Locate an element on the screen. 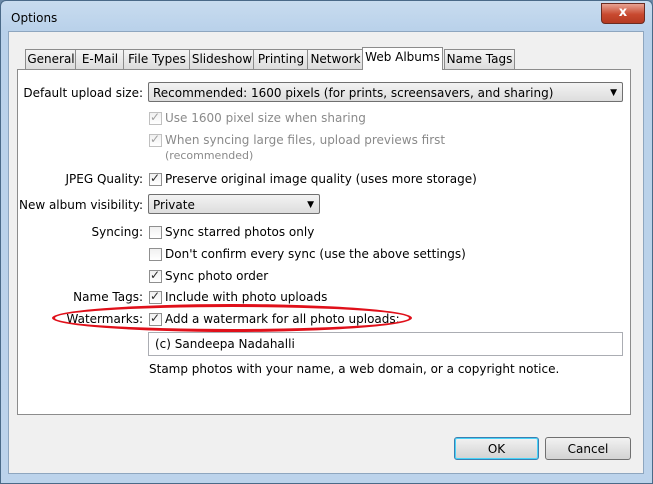 Image resolution: width=653 pixels, height=484 pixels. sync-large-files-note: (recommended) is located at coordinates (209, 155).